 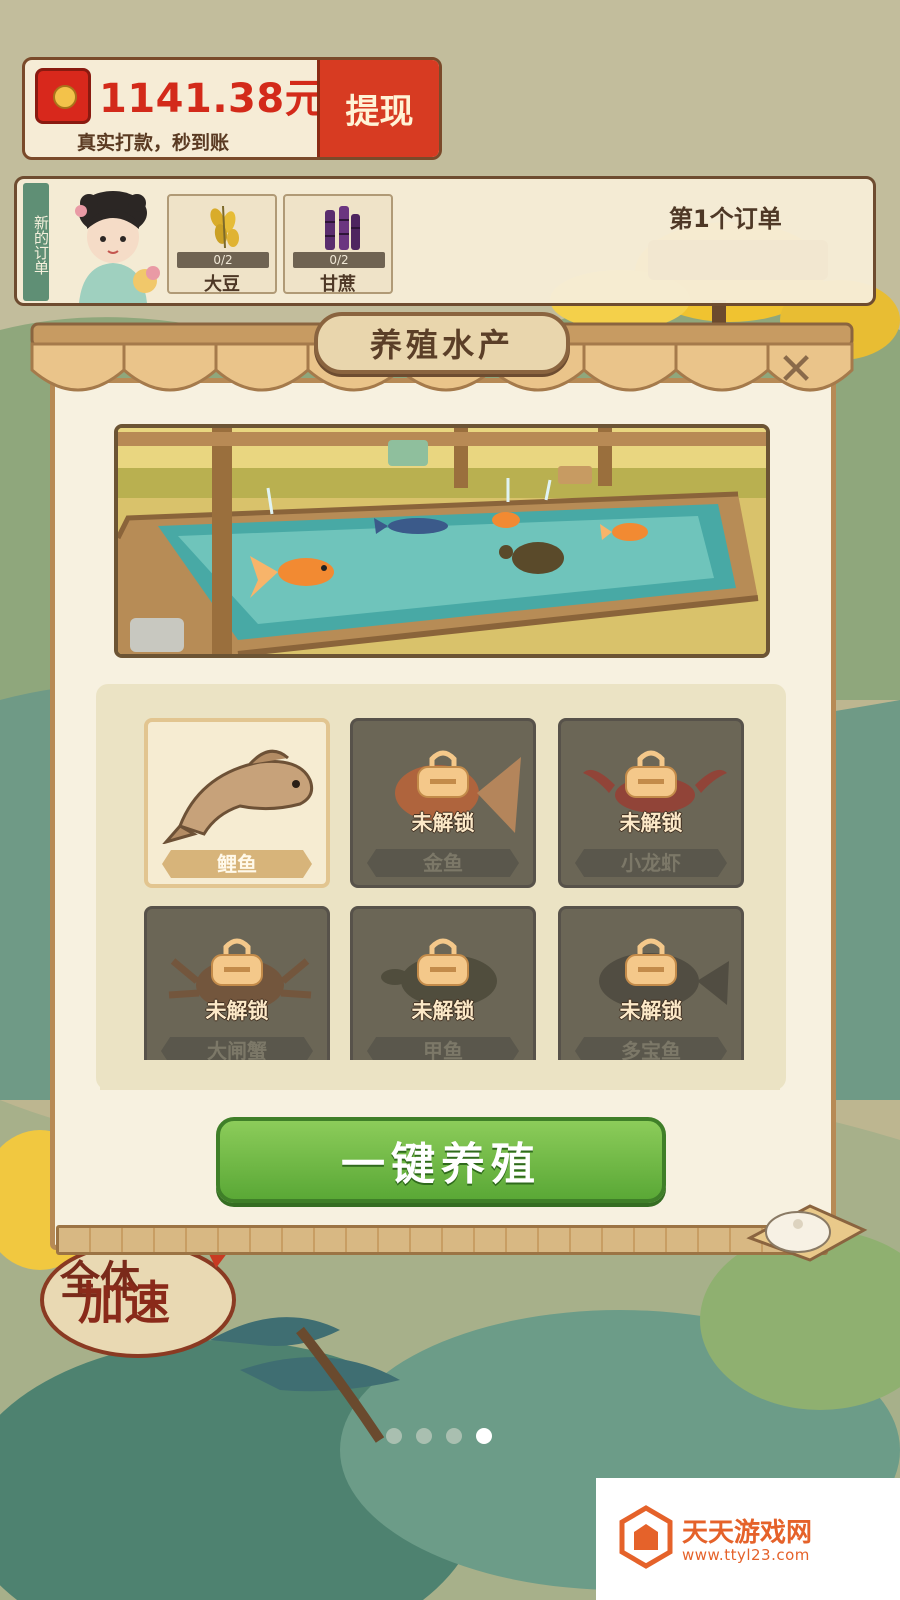 I want to click on species-name: 小龙虾, so click(x=651, y=863).